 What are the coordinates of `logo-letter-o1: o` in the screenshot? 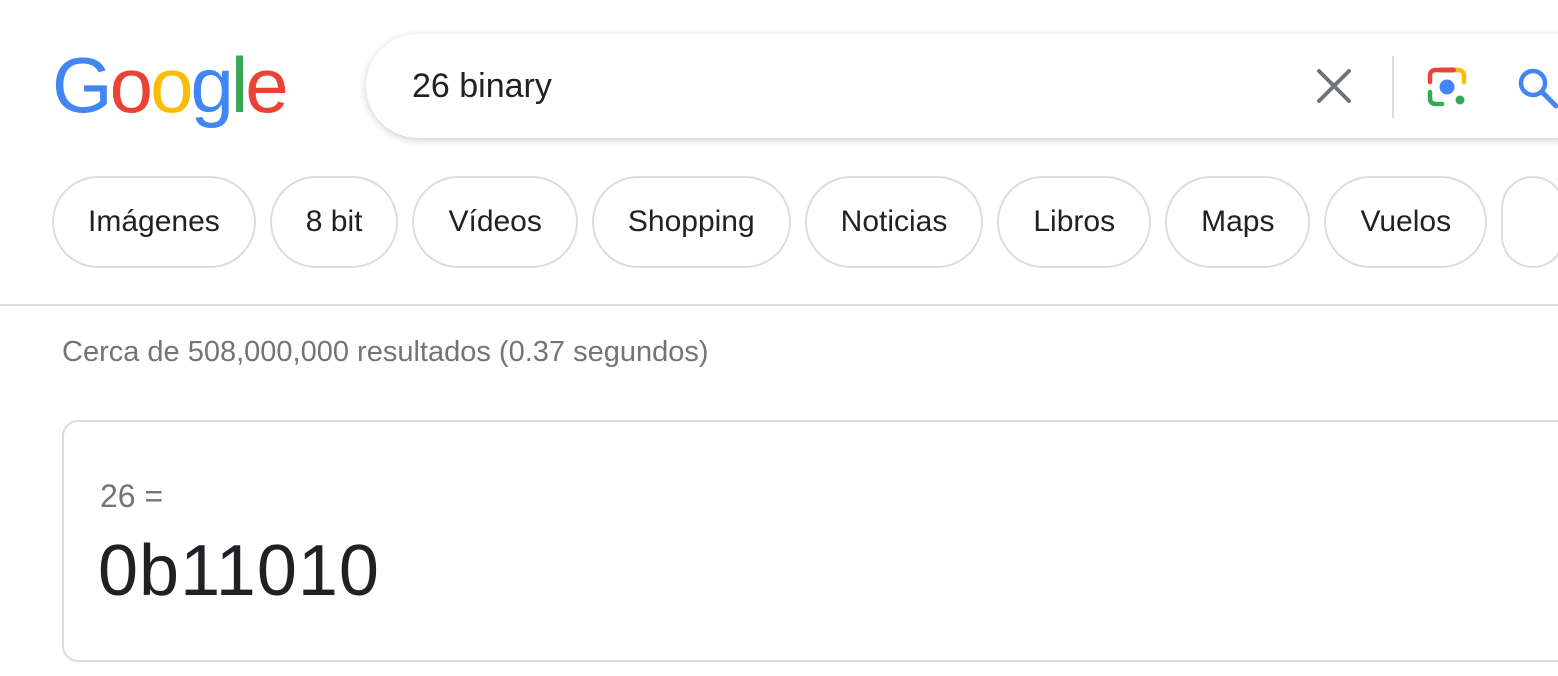 It's located at (131, 85).